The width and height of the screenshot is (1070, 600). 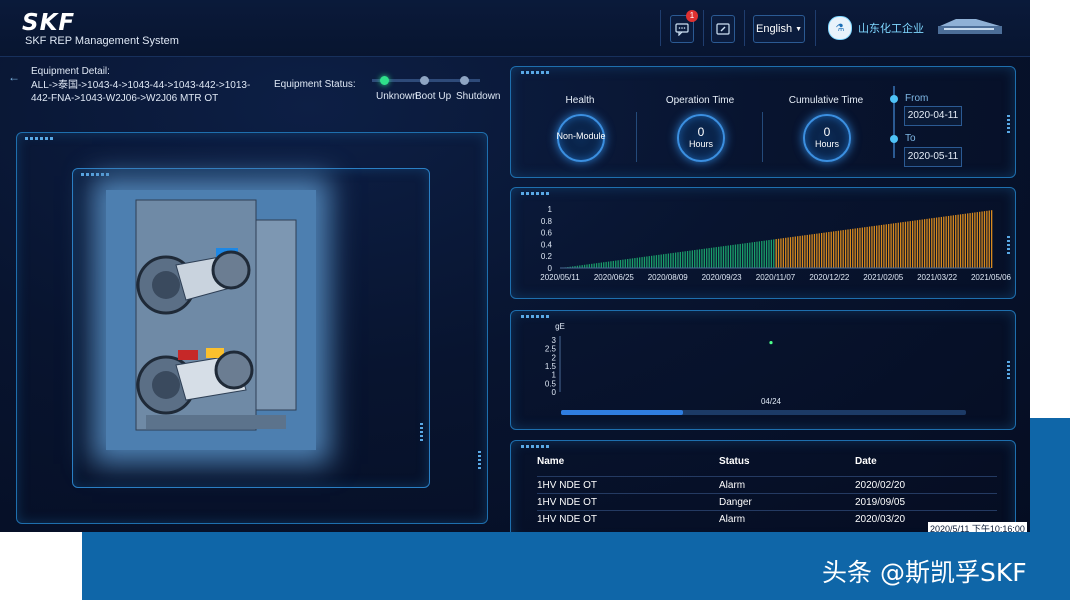 I want to click on data-point, so click(x=771, y=343).